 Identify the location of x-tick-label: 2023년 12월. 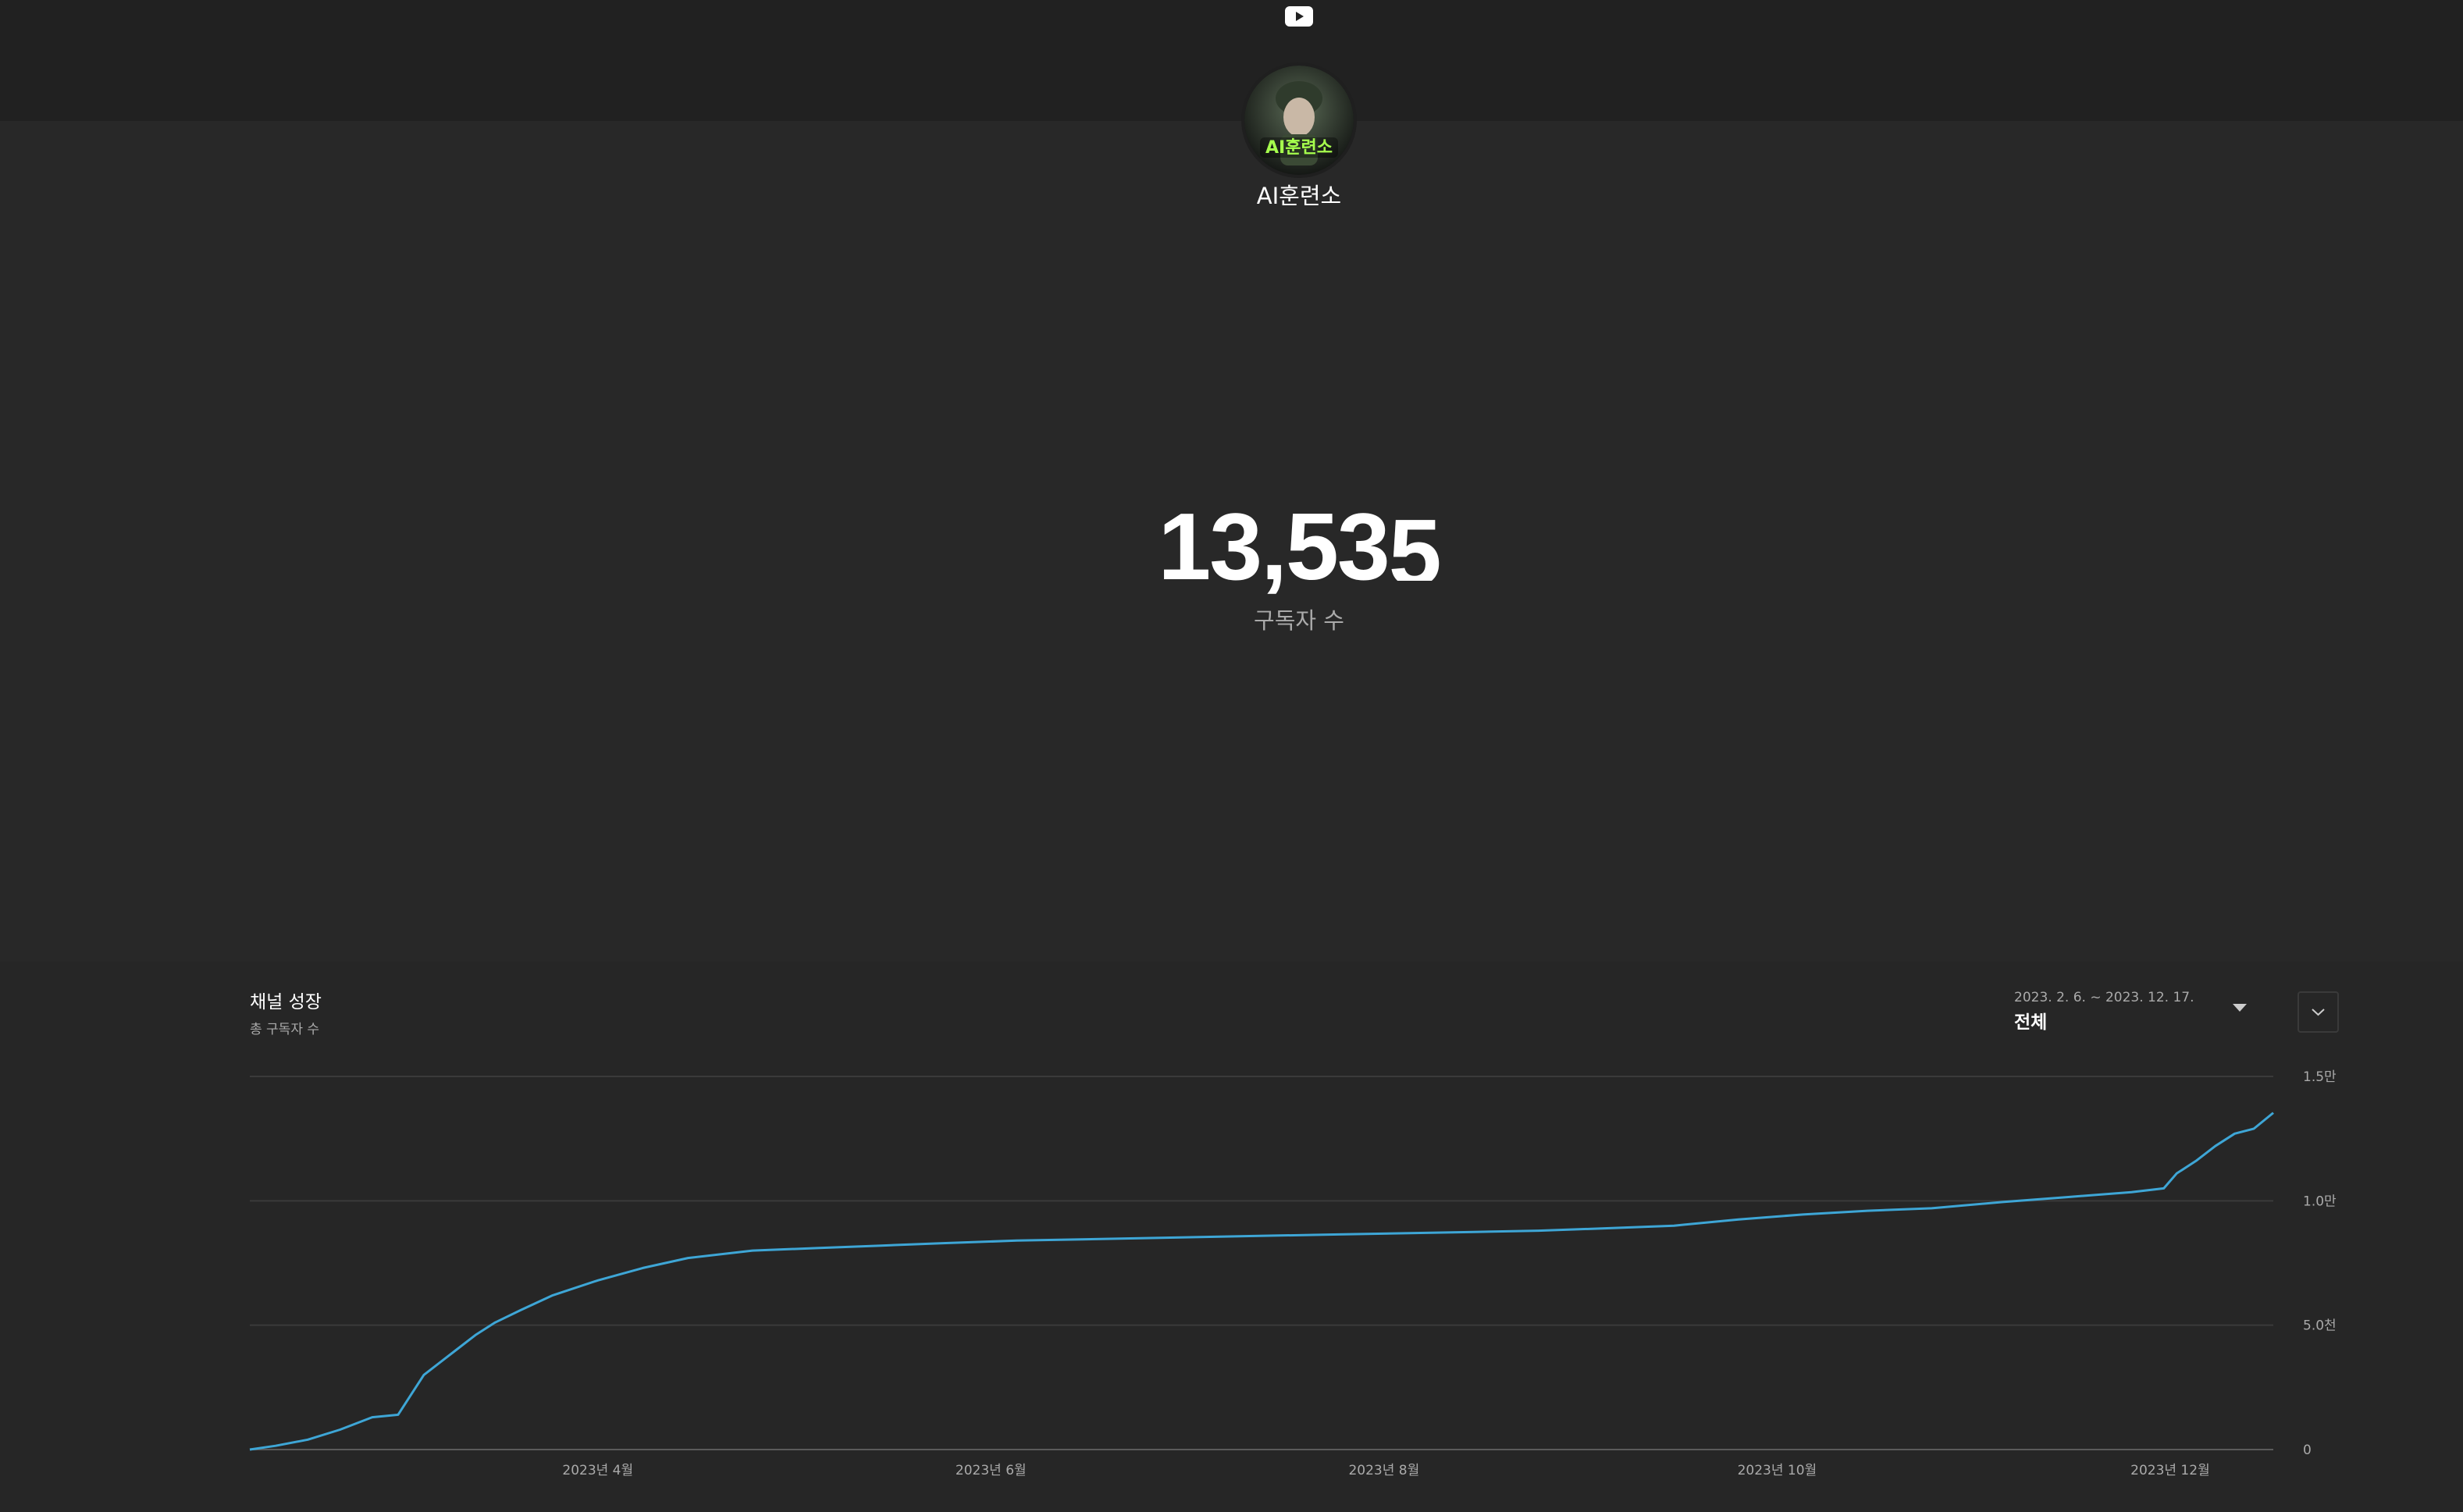
(2170, 1470).